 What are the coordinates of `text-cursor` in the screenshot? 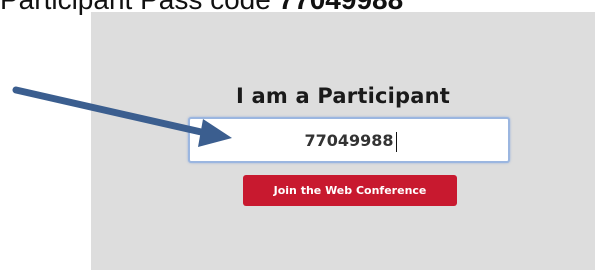 It's located at (396, 142).